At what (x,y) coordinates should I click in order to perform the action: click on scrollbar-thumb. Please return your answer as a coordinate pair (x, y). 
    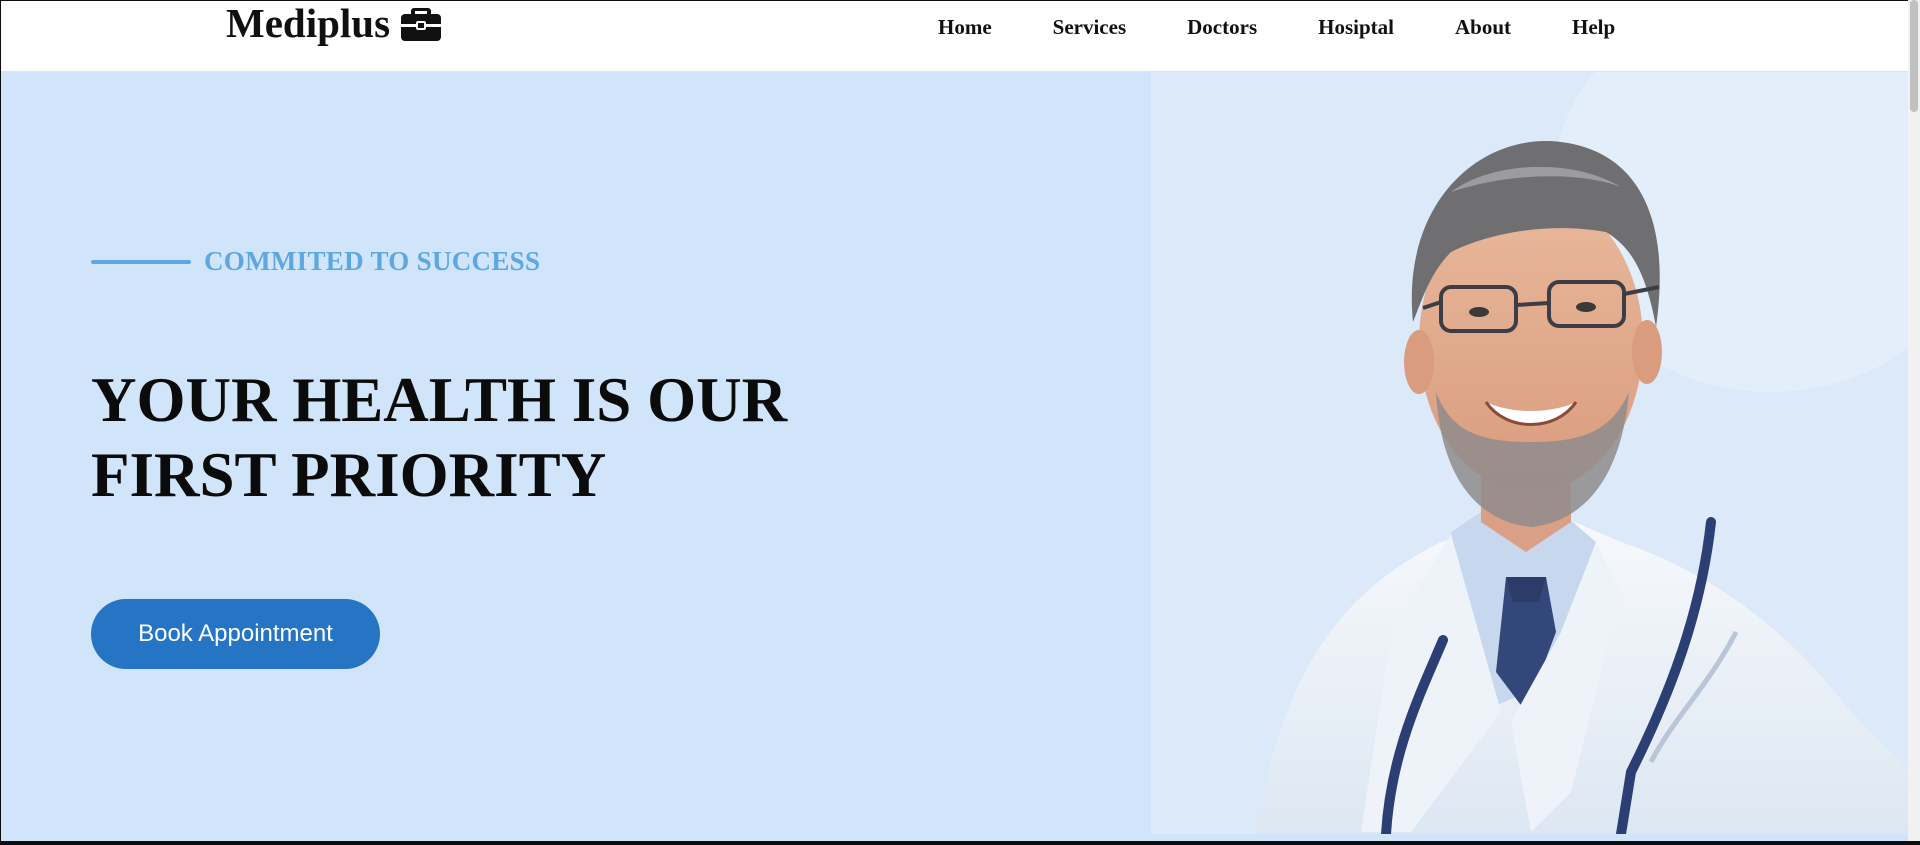
    Looking at the image, I should click on (1914, 56).